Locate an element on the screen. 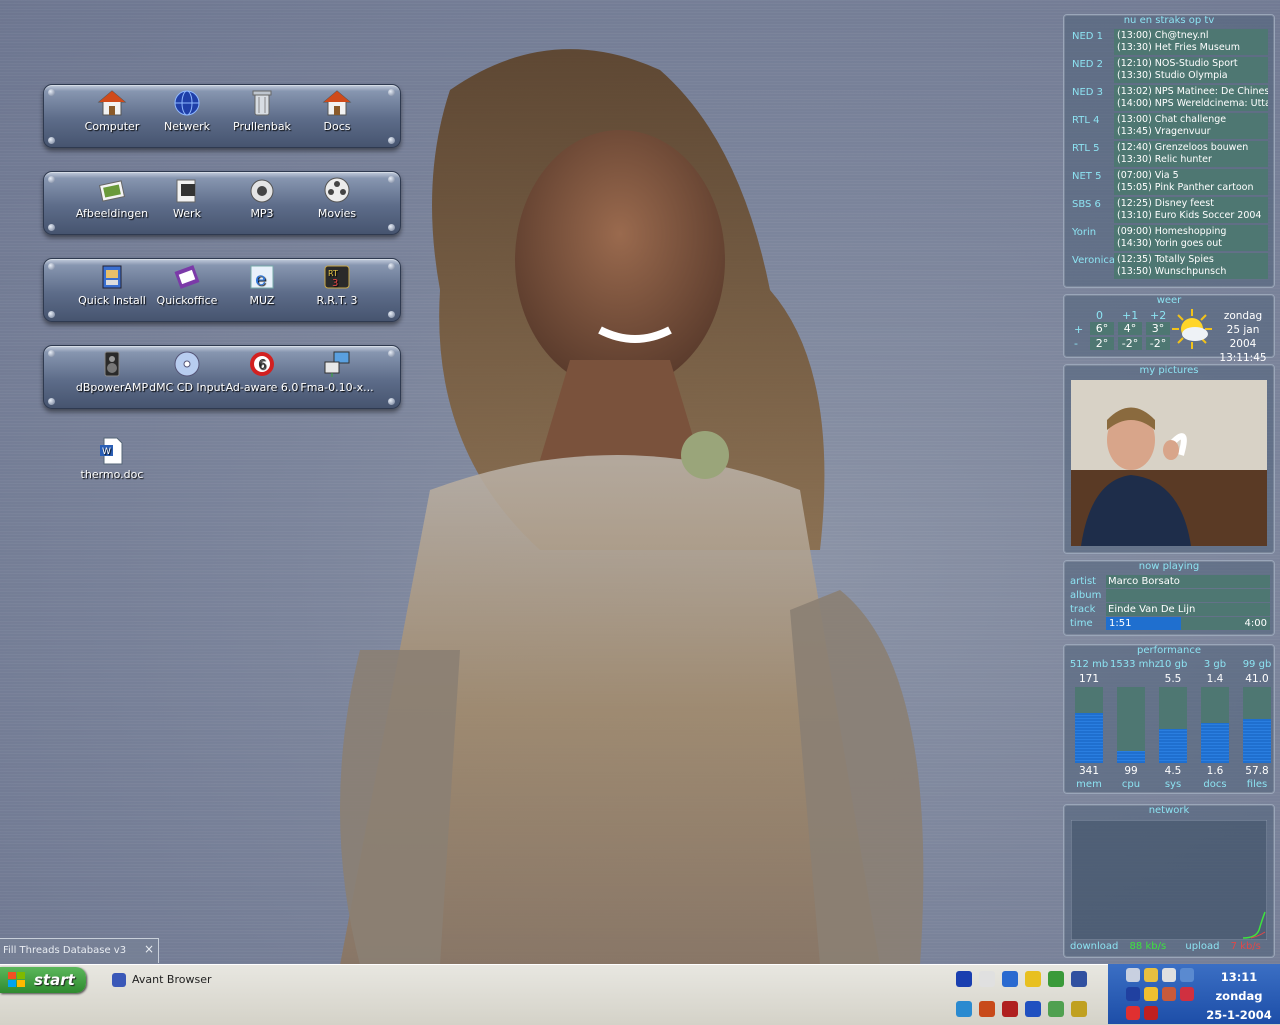 Image resolution: width=1280 pixels, height=1025 pixels. shortcut-label: Quick Install is located at coordinates (112, 300).